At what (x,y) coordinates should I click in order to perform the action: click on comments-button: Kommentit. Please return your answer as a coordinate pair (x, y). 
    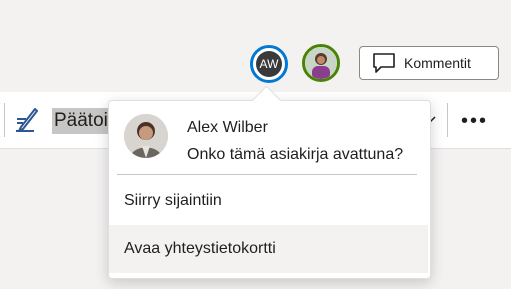
    Looking at the image, I should click on (429, 63).